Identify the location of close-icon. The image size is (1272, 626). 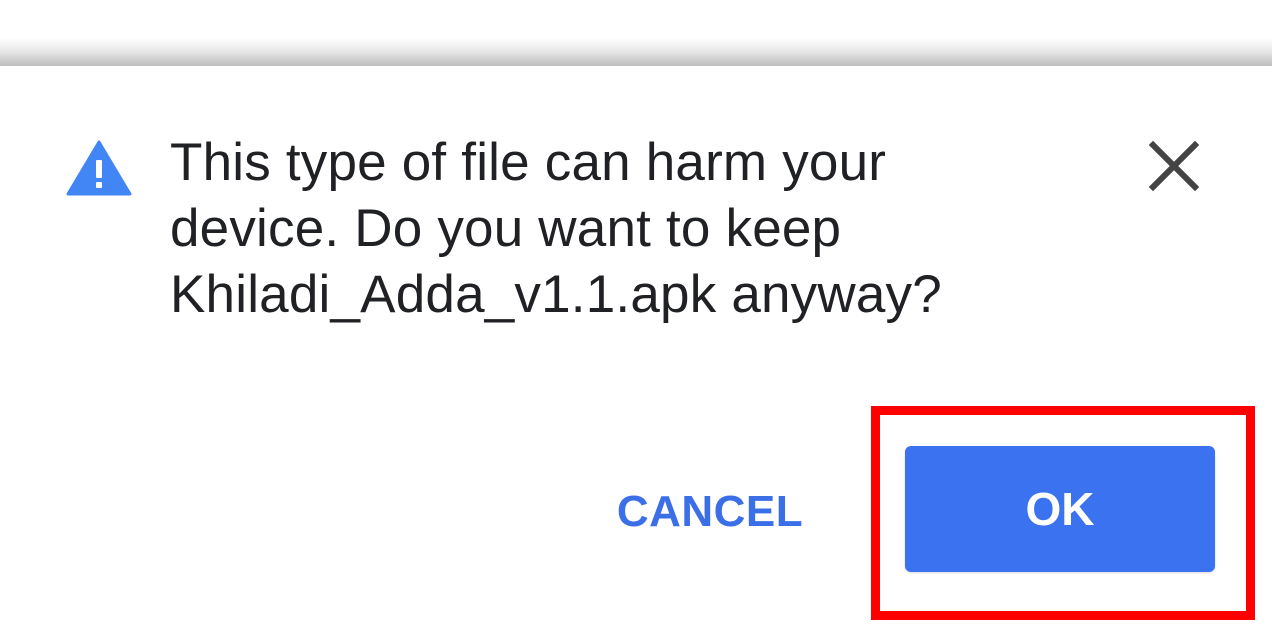
(1174, 166).